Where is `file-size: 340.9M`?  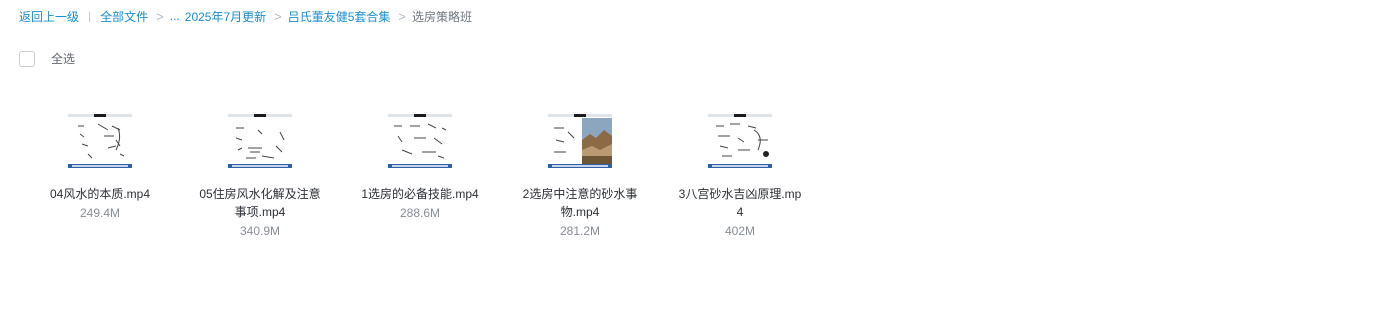 file-size: 340.9M is located at coordinates (260, 231).